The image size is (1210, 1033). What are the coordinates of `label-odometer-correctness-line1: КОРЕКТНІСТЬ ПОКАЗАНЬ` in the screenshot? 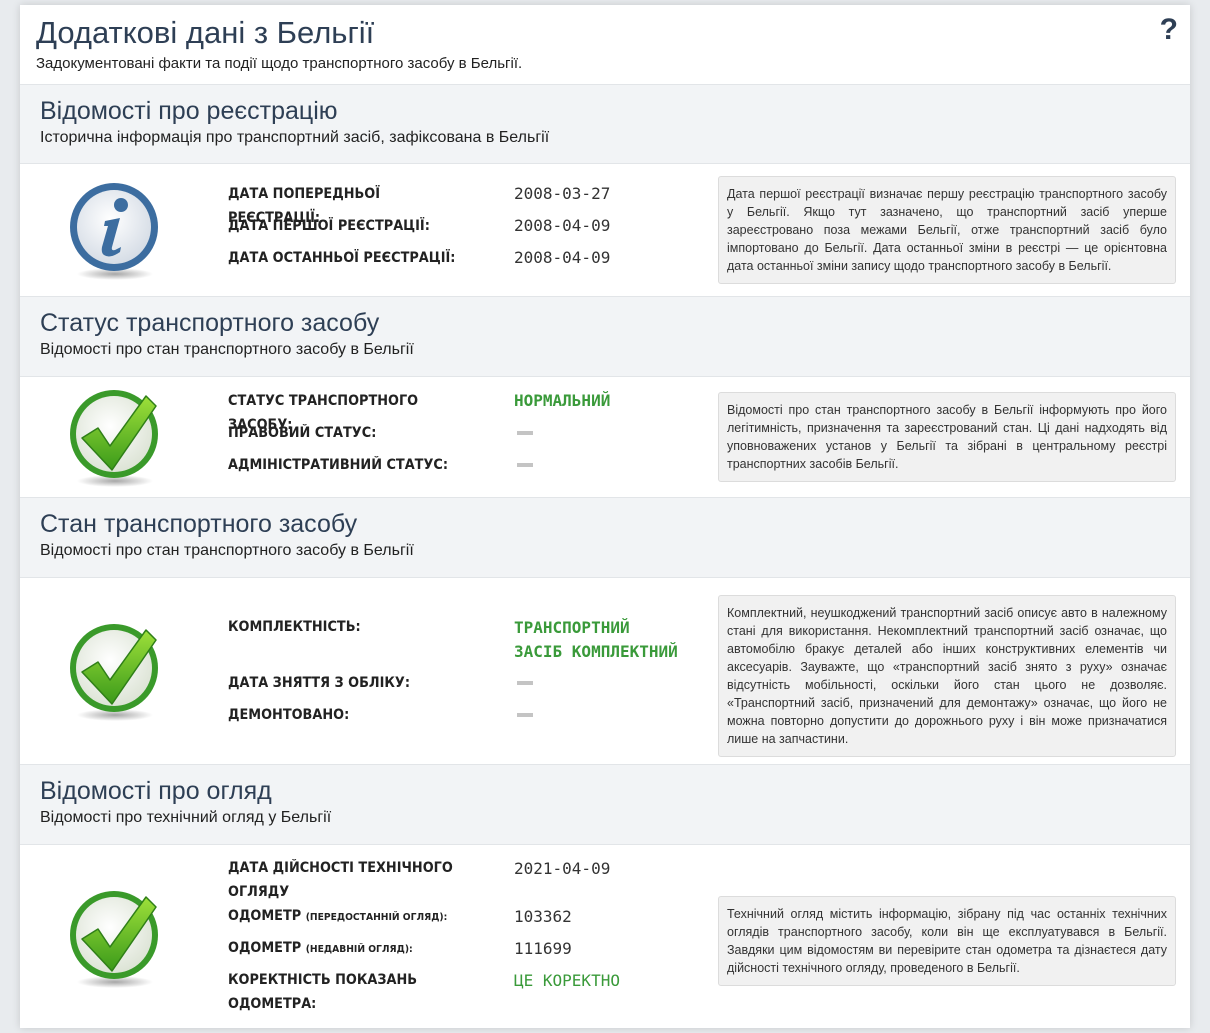 It's located at (323, 980).